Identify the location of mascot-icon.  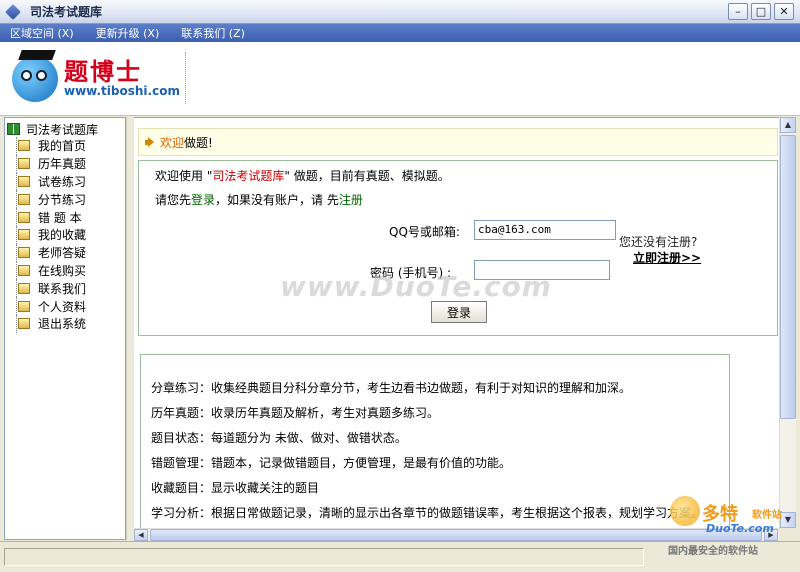
(35, 79).